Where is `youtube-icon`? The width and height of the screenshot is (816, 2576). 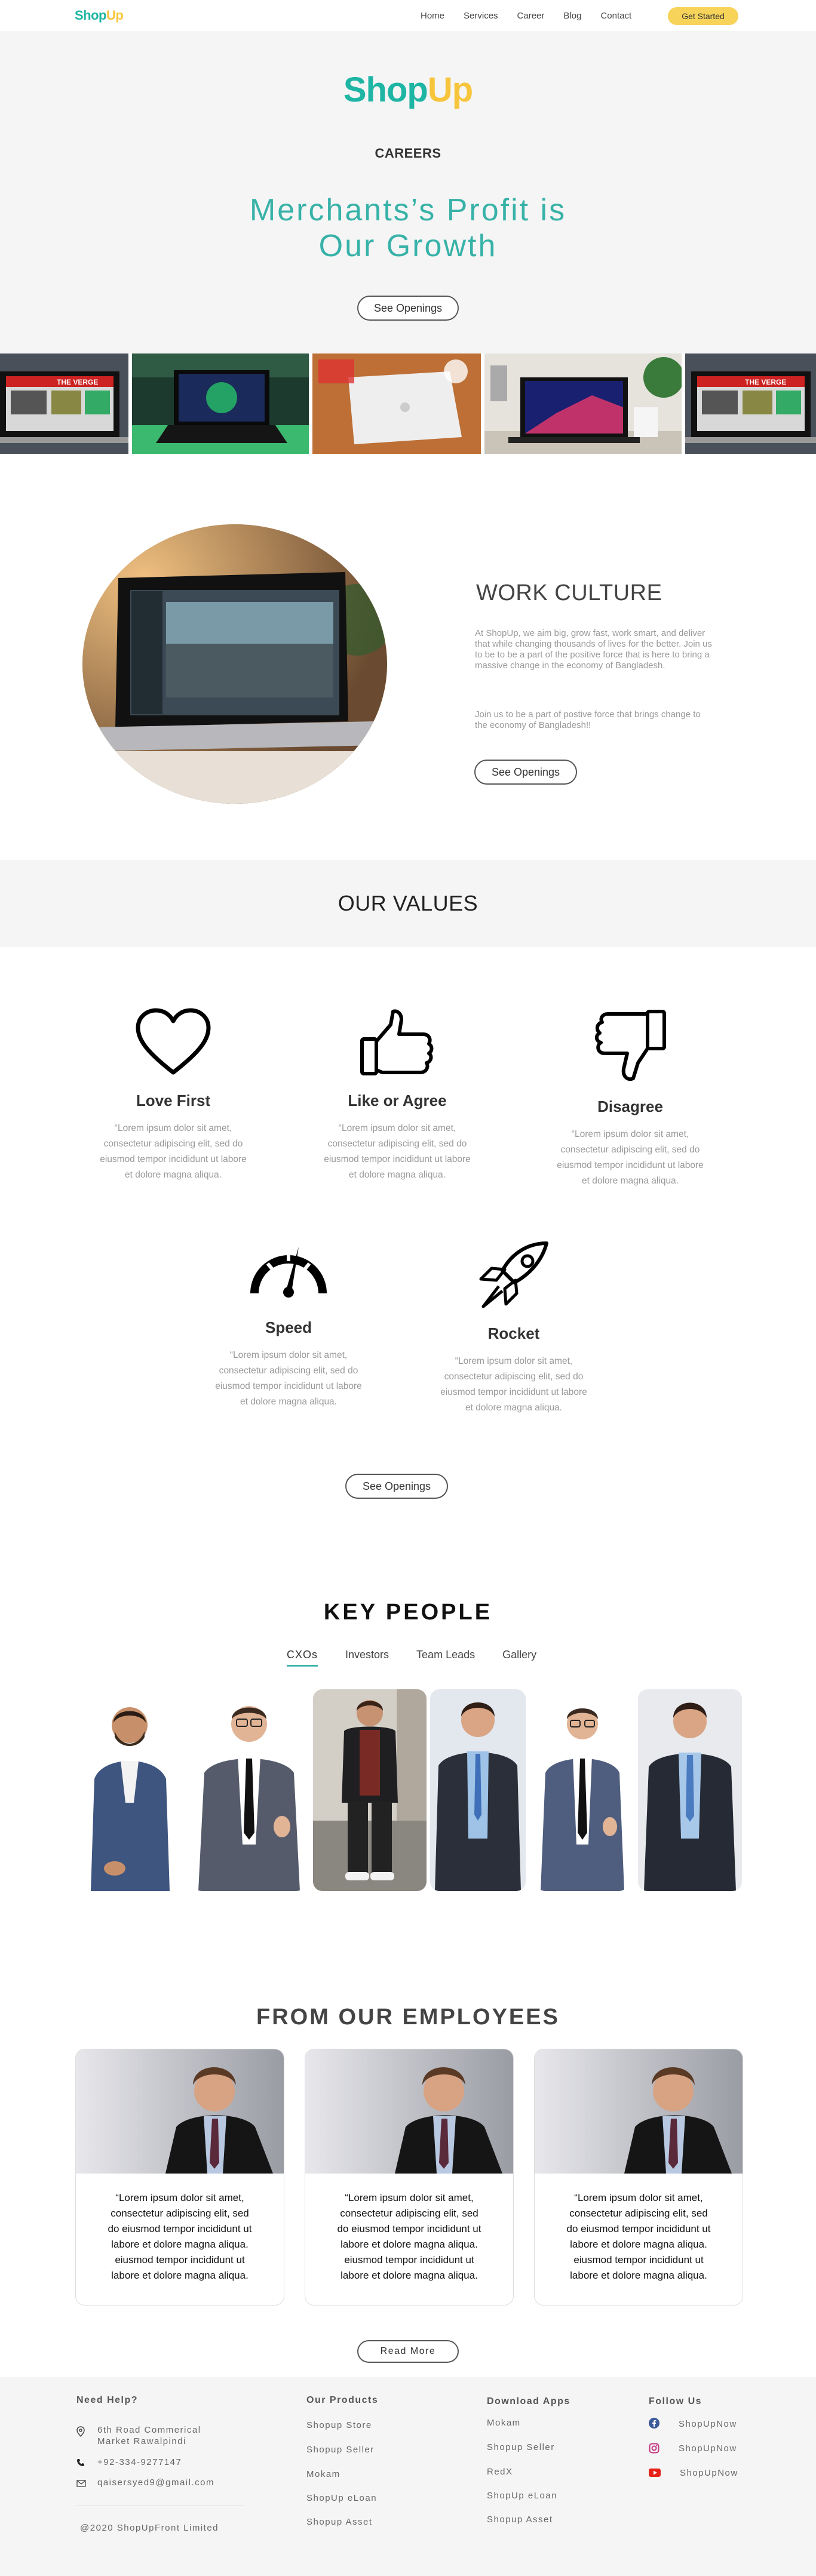 youtube-icon is located at coordinates (655, 2473).